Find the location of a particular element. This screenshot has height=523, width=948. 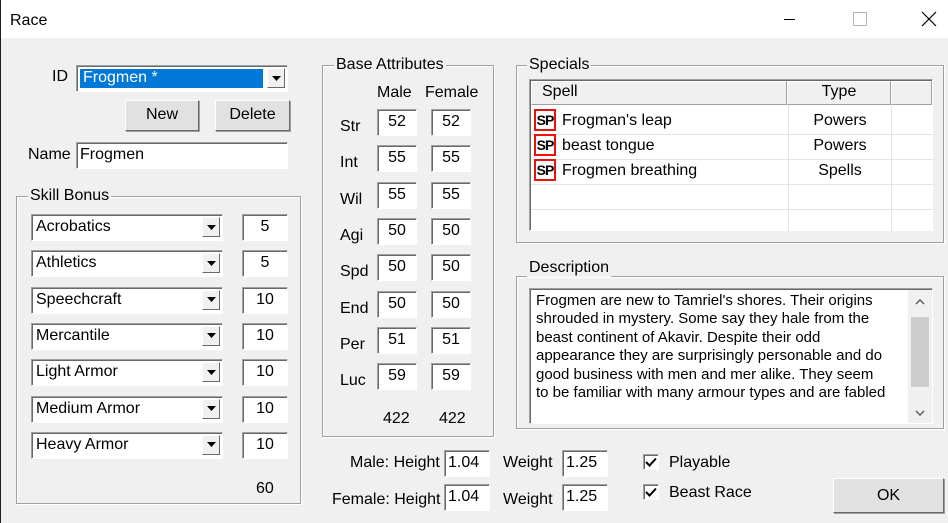

female-attribute-input: 59 is located at coordinates (451, 377).